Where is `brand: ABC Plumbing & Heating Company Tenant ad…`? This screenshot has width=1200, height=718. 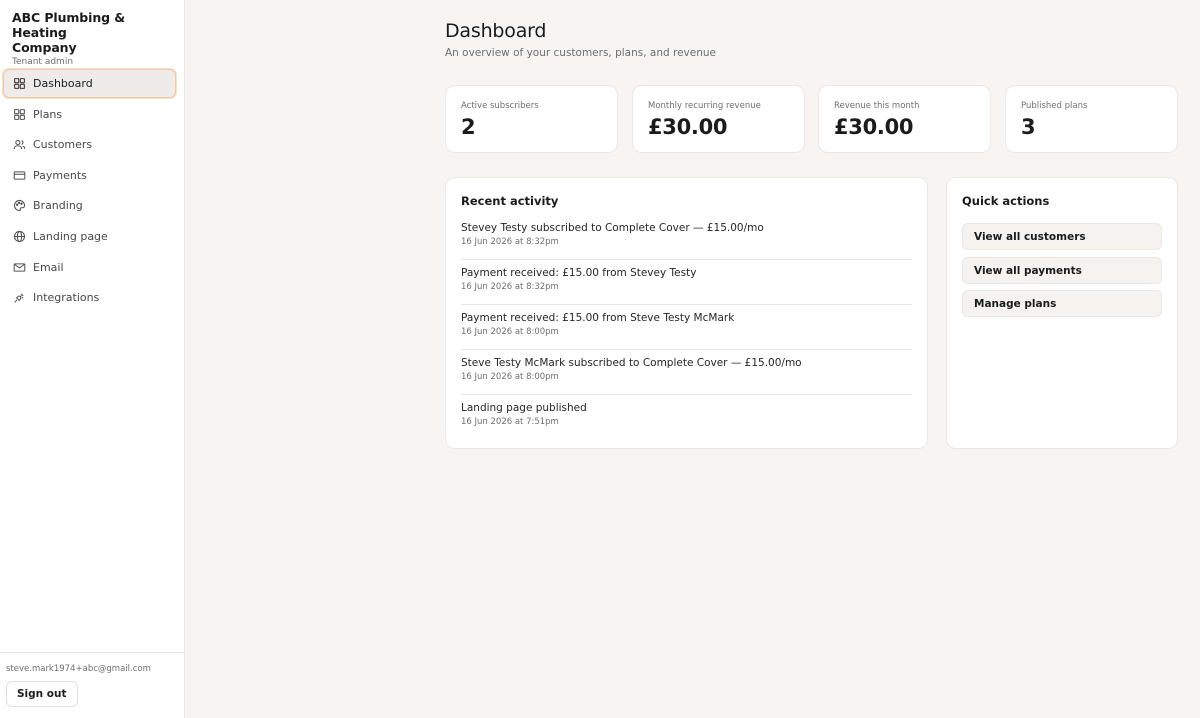 brand: ABC Plumbing & Heating Company Tenant ad… is located at coordinates (92, 33).